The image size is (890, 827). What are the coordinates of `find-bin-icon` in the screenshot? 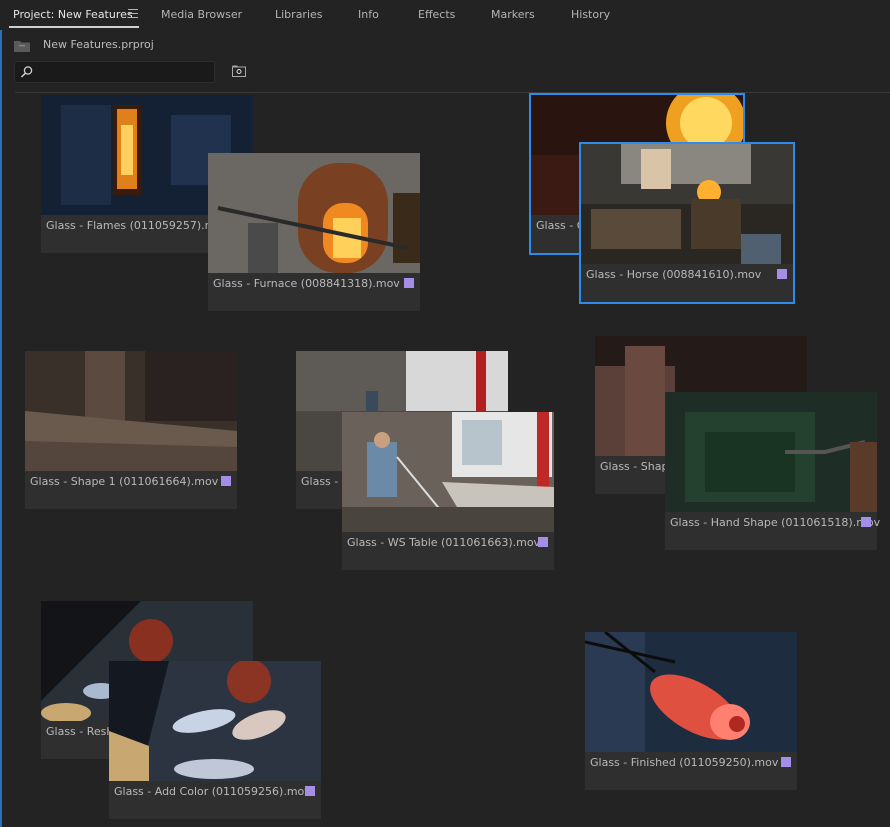 It's located at (239, 71).